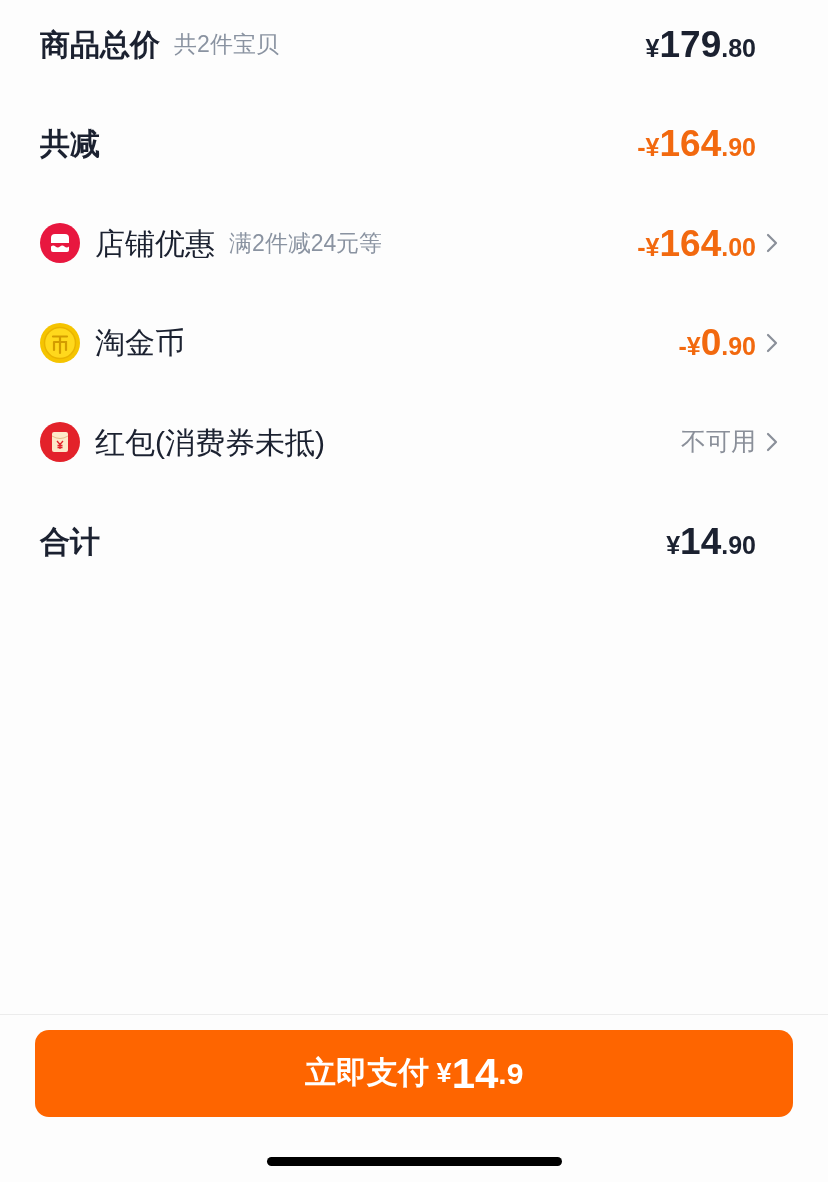 This screenshot has width=828, height=1182. What do you see at coordinates (210, 442) in the screenshot?
I see `row-label: 红包(消费券未抵)` at bounding box center [210, 442].